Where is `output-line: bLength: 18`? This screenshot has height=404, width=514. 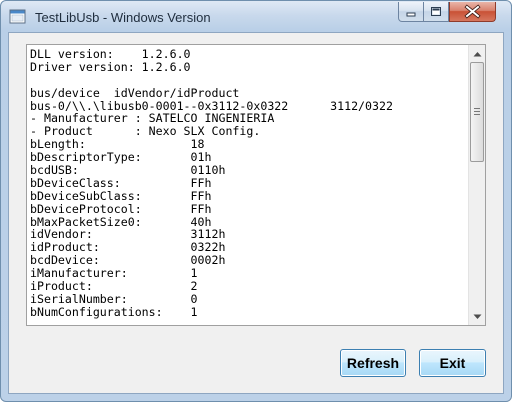 output-line: bLength: 18 is located at coordinates (117, 145).